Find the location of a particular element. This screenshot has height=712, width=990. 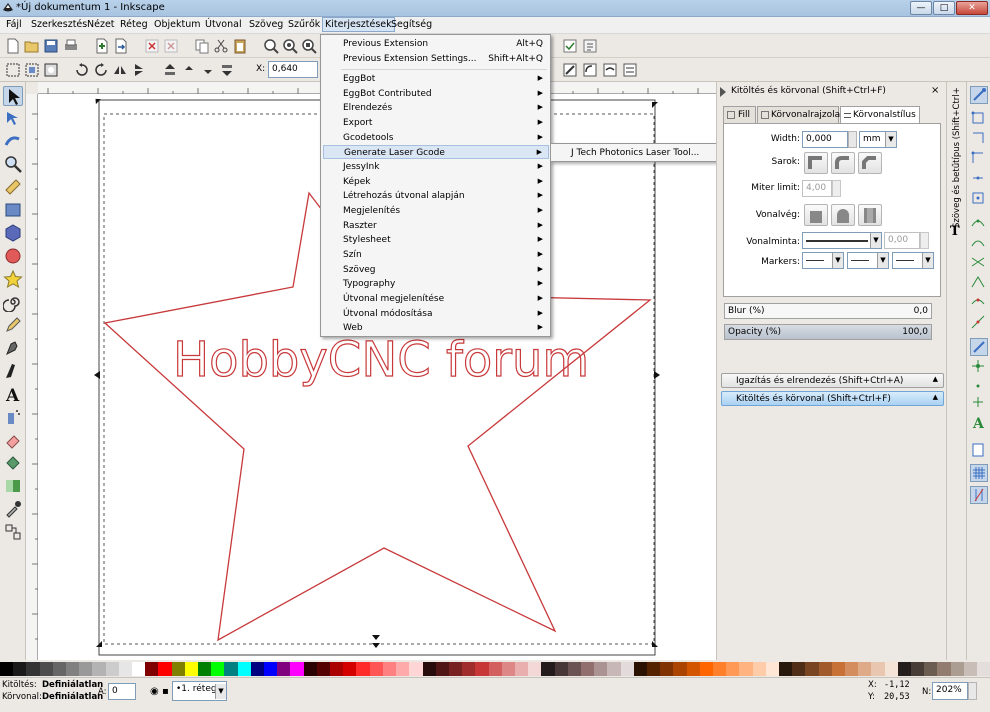

transform-patterns-icon is located at coordinates (630, 70).